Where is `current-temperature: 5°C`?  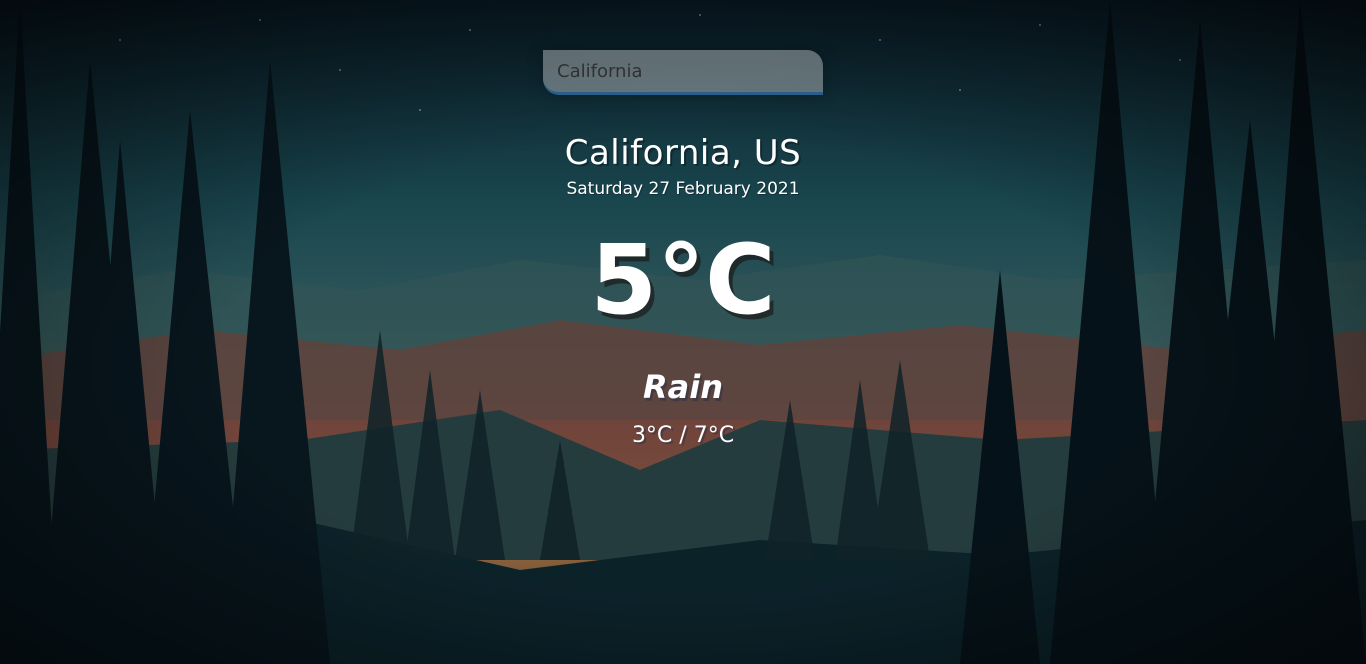
current-temperature: 5°C is located at coordinates (683, 280).